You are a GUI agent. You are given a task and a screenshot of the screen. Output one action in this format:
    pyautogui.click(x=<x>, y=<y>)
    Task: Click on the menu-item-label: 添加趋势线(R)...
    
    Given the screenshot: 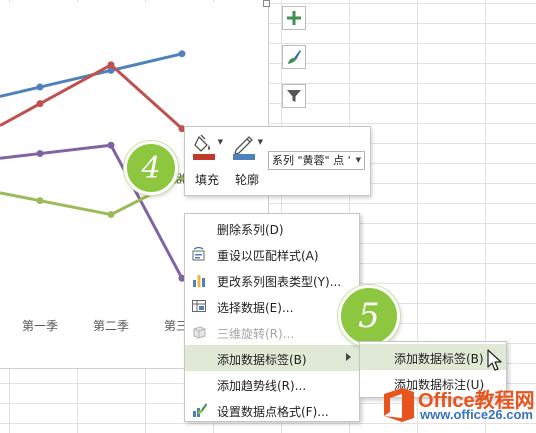 What is the action you would take?
    pyautogui.click(x=262, y=386)
    